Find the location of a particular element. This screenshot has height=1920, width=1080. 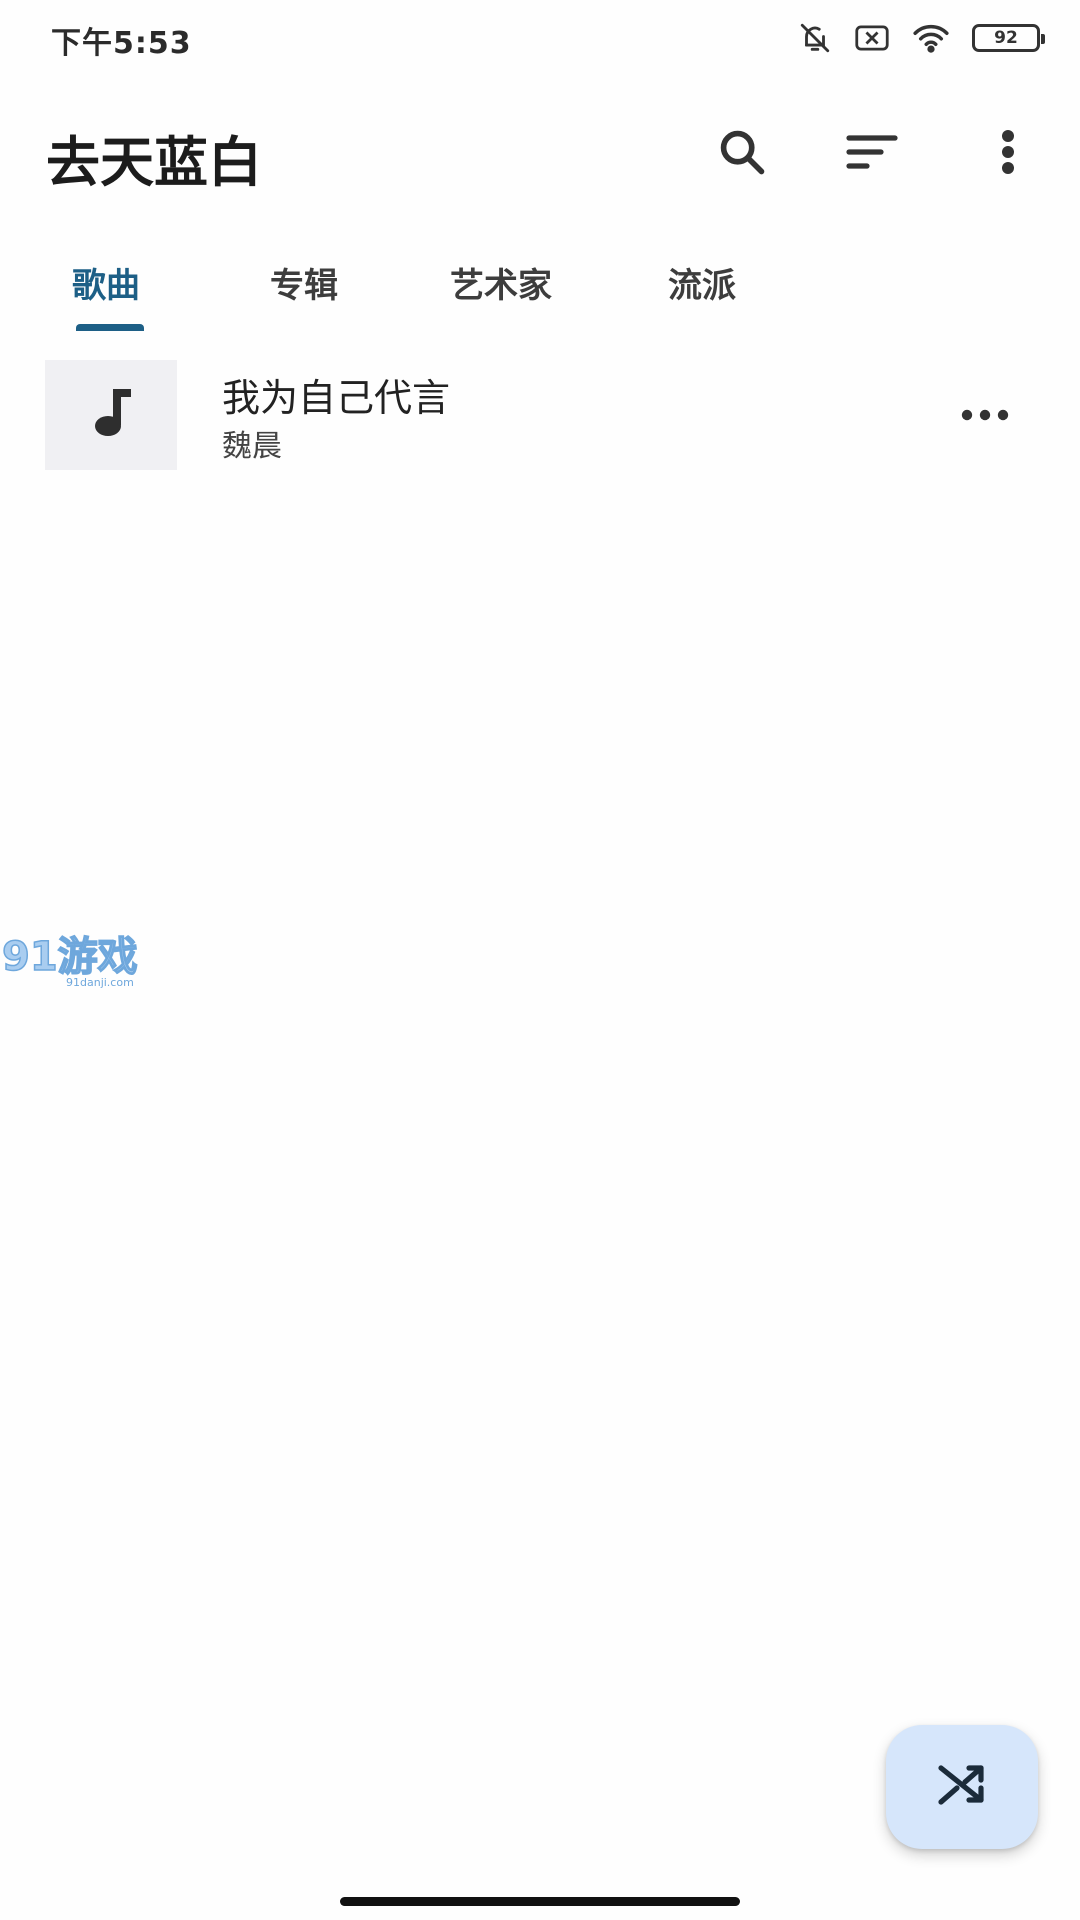

overflow-menu-button is located at coordinates (1008, 154).